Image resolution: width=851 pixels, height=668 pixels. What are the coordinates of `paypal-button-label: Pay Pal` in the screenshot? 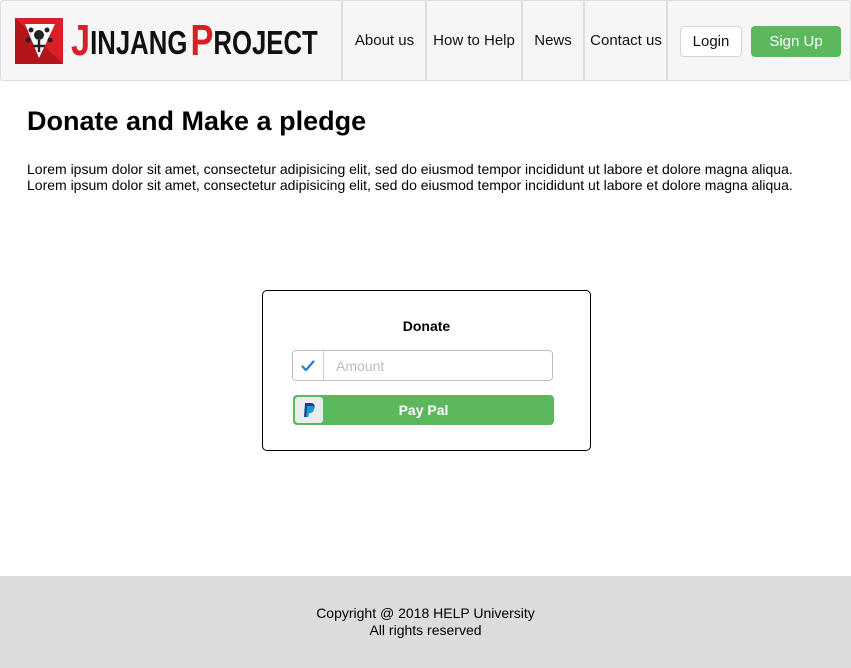 It's located at (423, 410).